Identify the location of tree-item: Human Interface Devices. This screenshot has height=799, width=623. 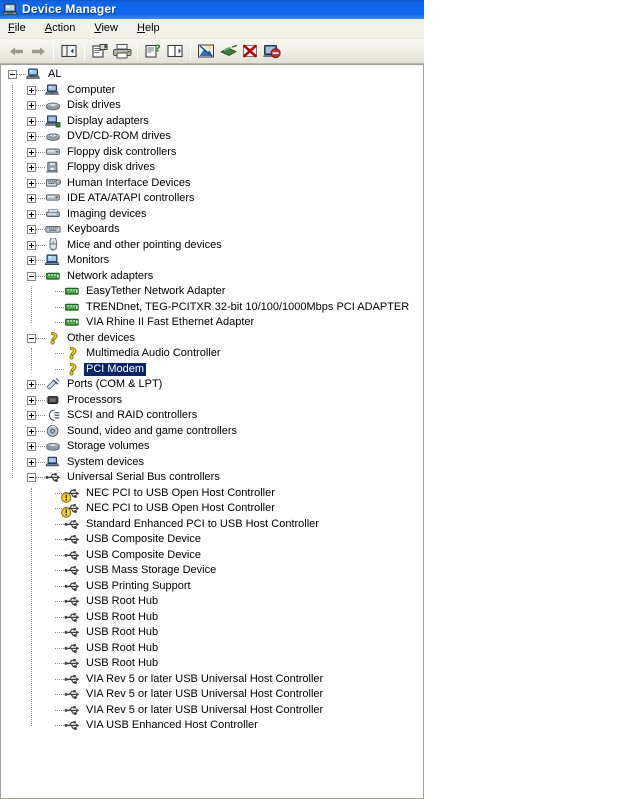
(212, 184).